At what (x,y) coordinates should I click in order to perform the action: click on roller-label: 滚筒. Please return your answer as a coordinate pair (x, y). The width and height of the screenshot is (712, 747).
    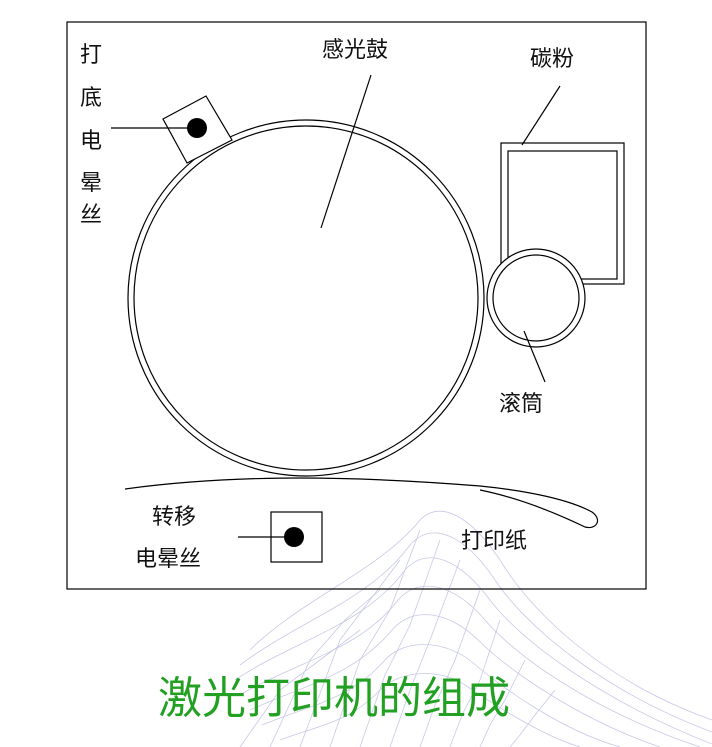
    Looking at the image, I should click on (521, 404).